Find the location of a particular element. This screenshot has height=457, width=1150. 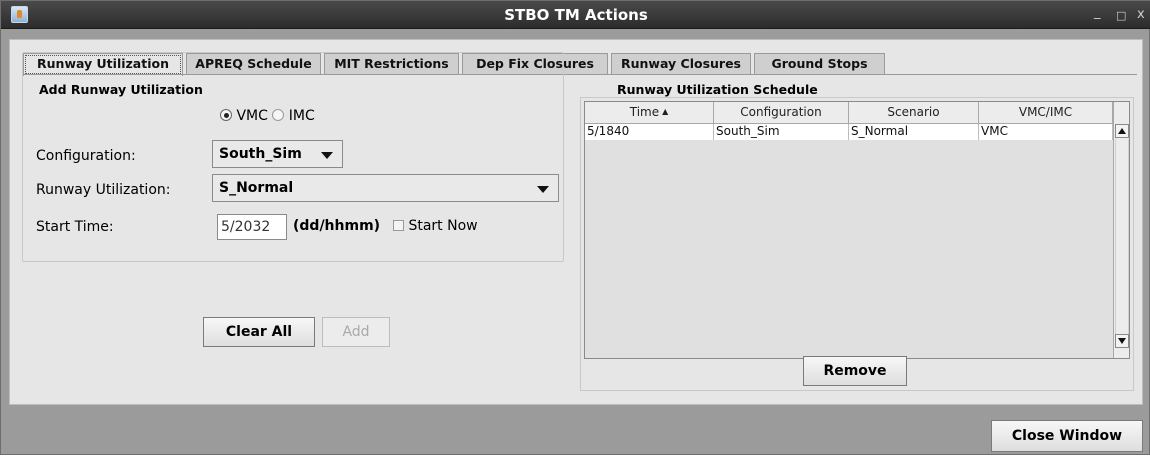

vmc-radio: VMC is located at coordinates (244, 116).